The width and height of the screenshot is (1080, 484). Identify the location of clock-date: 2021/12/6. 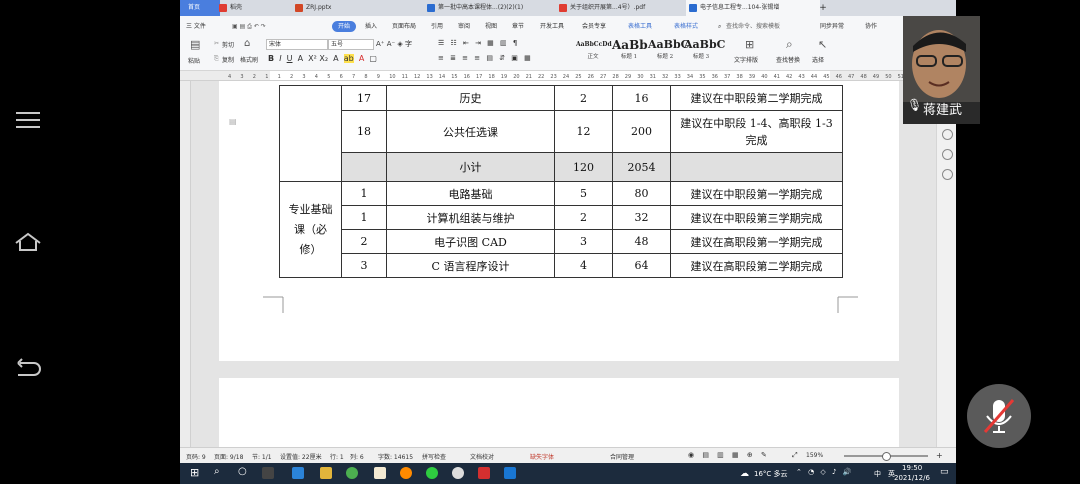
(912, 478).